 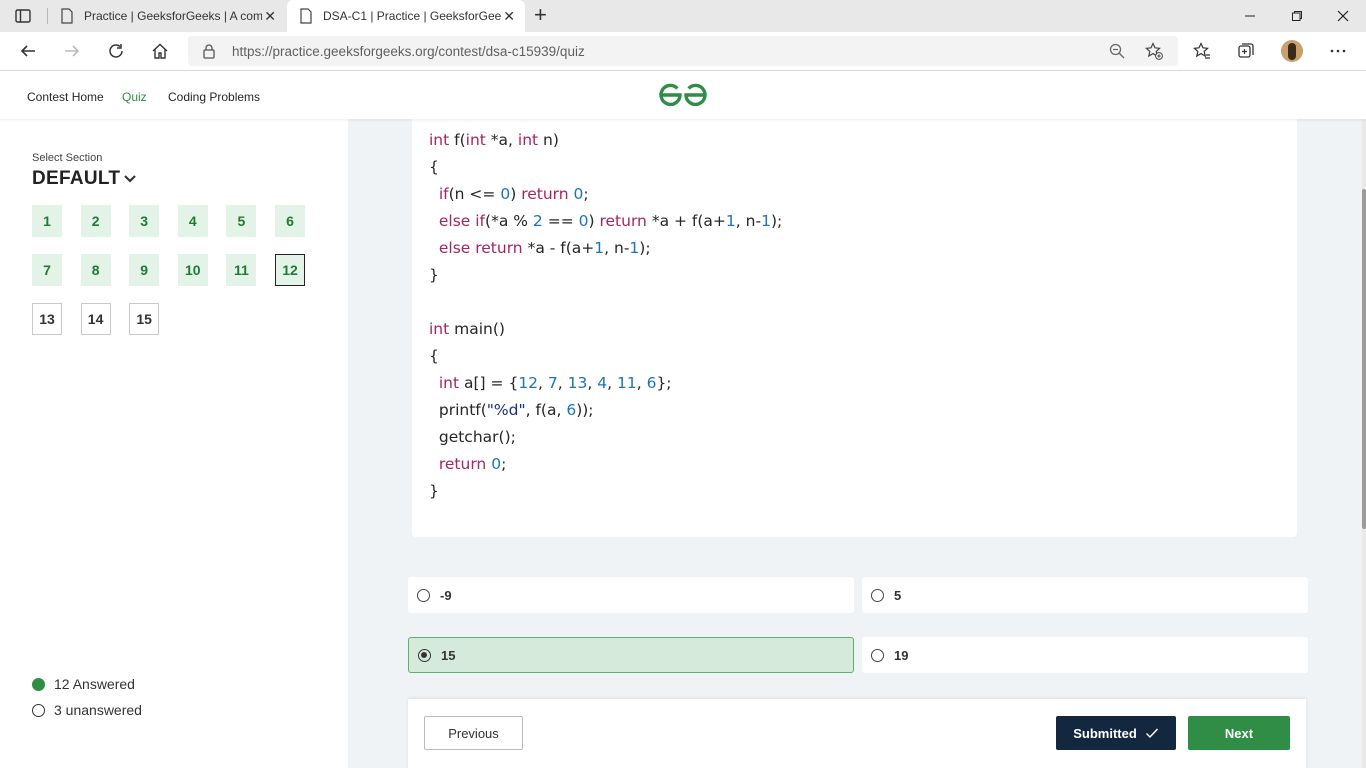 What do you see at coordinates (38, 684) in the screenshot?
I see `answered-dot-icon` at bounding box center [38, 684].